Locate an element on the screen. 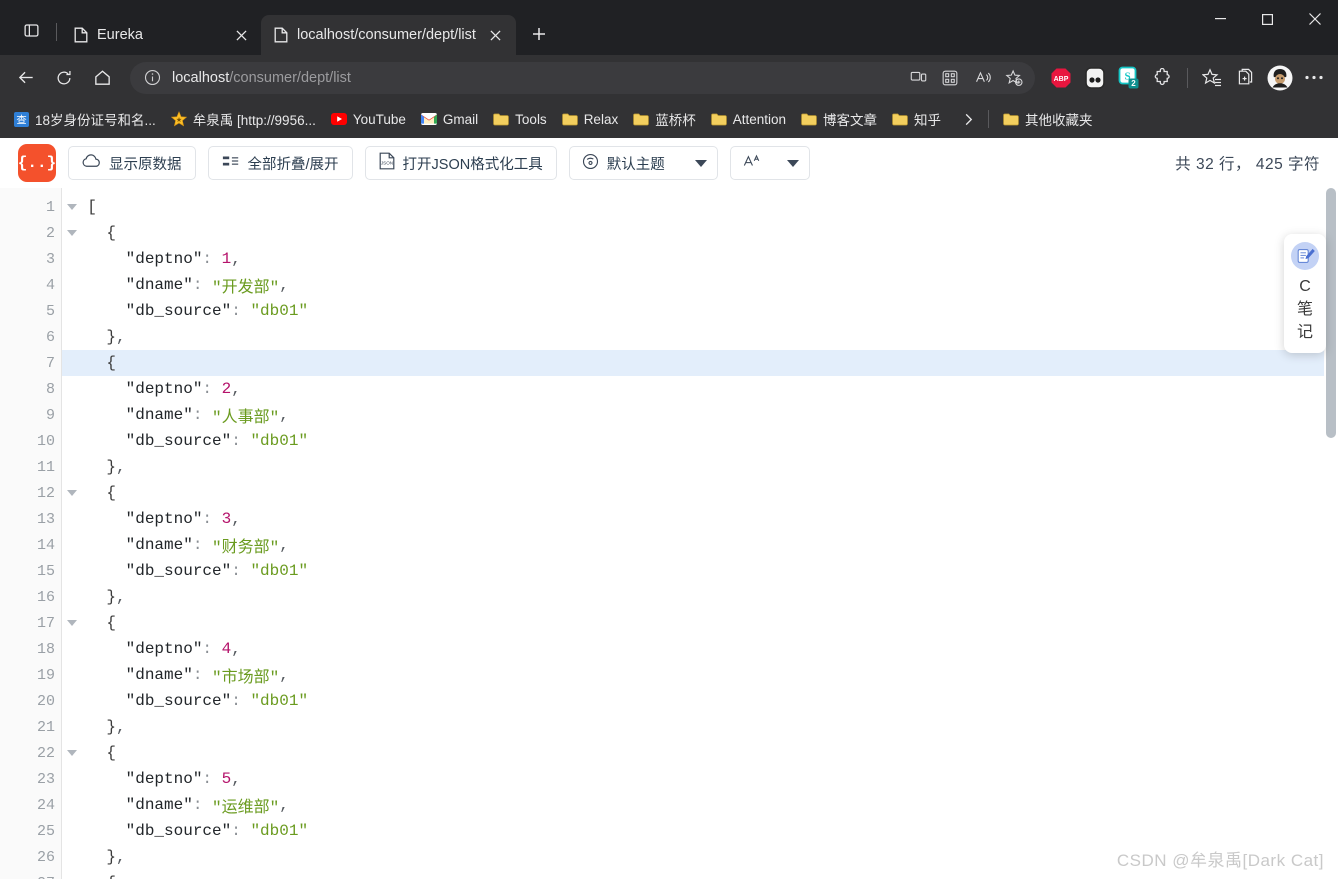  json-token: : is located at coordinates (202, 285).